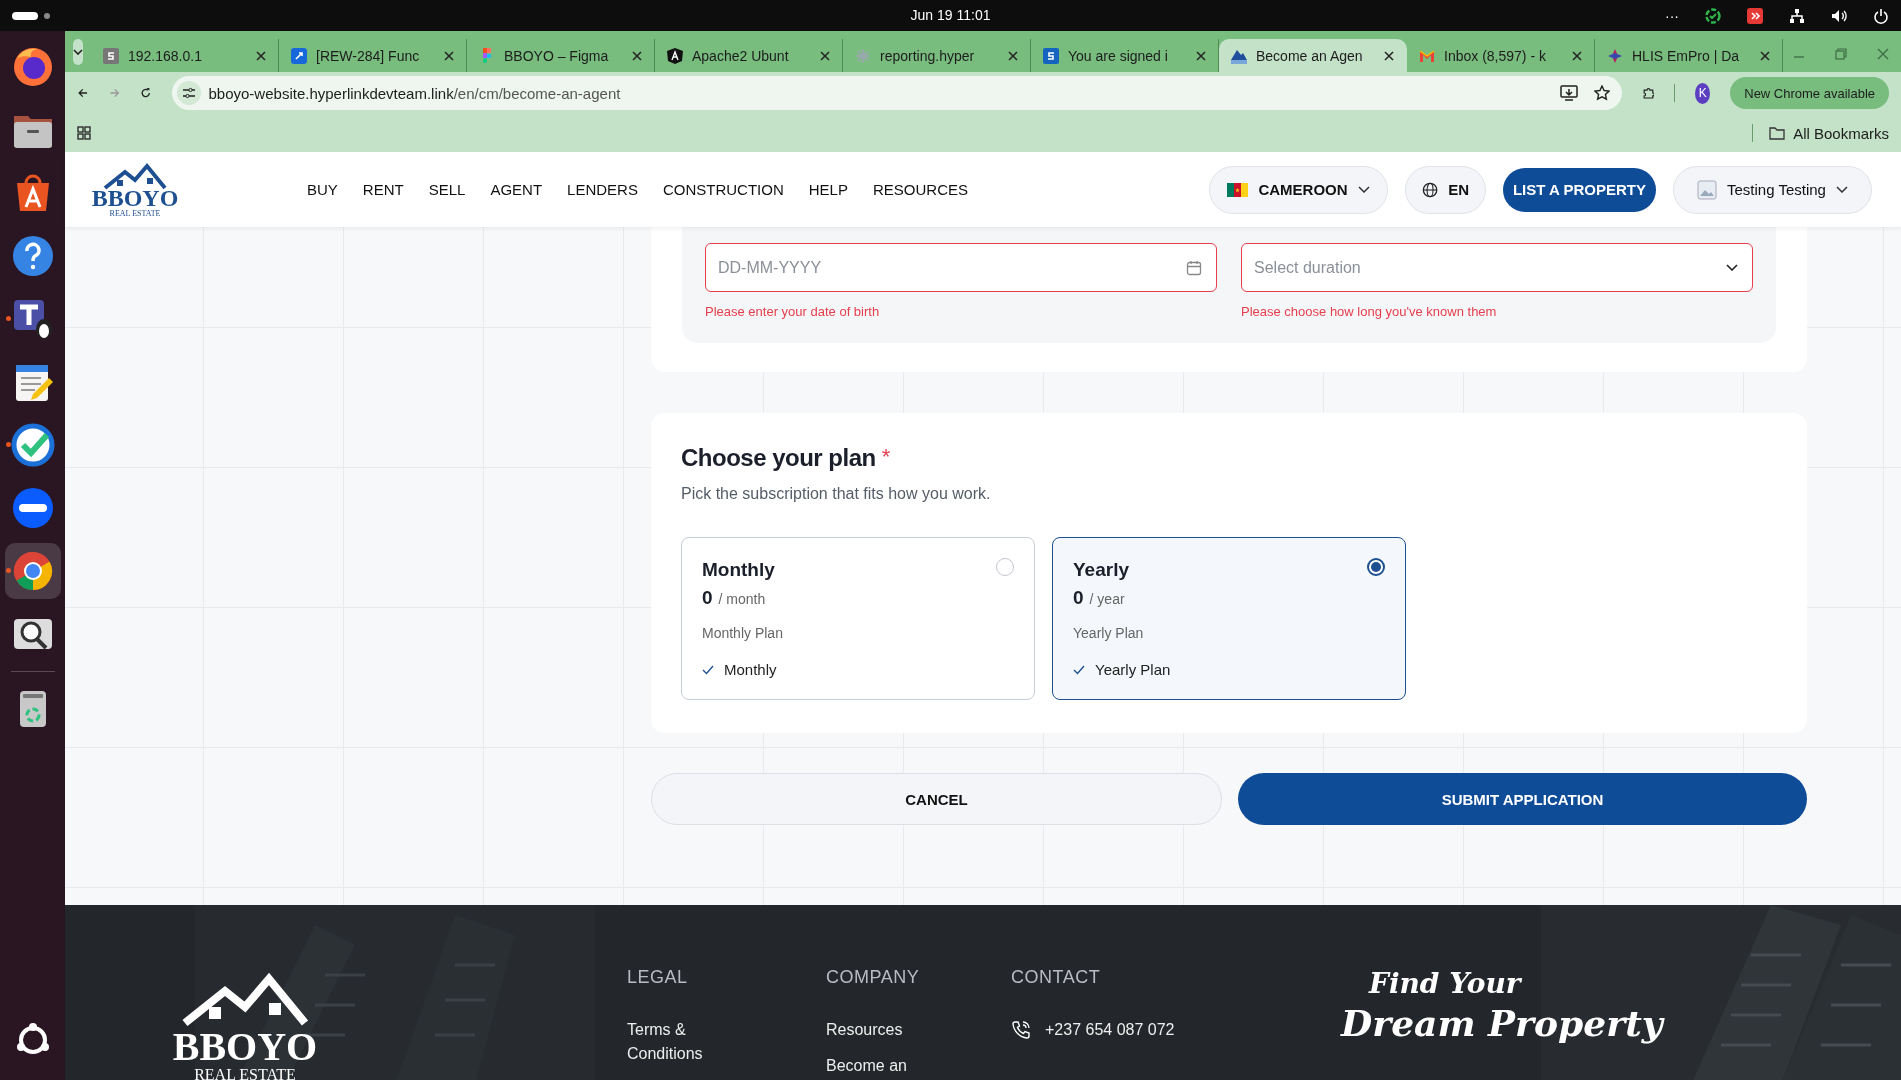 This screenshot has height=1080, width=1901. I want to click on site-settings-icon, so click(188, 93).